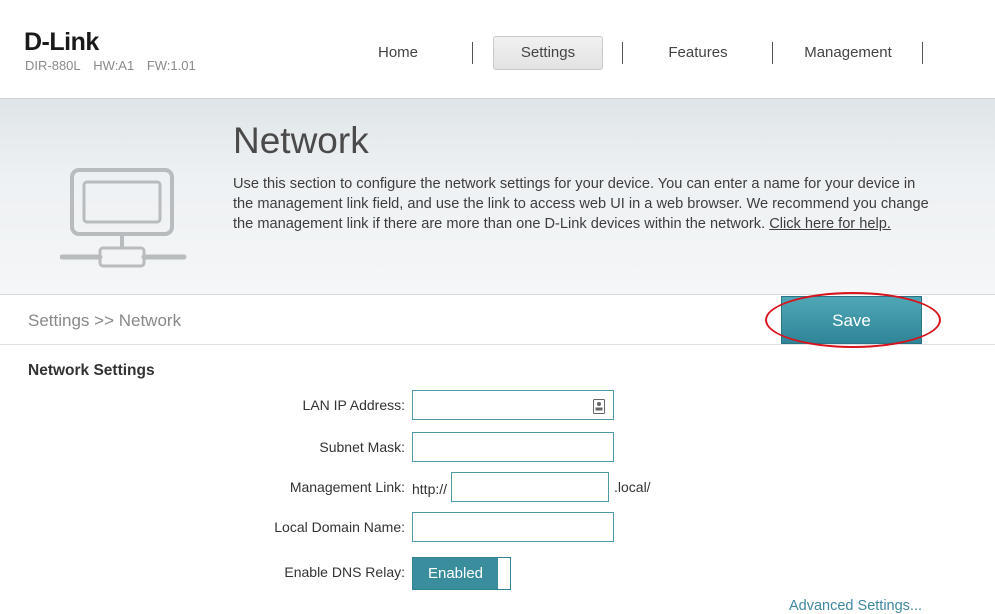 The image size is (995, 614). What do you see at coordinates (455, 573) in the screenshot?
I see `dns-relay-state: Enabled` at bounding box center [455, 573].